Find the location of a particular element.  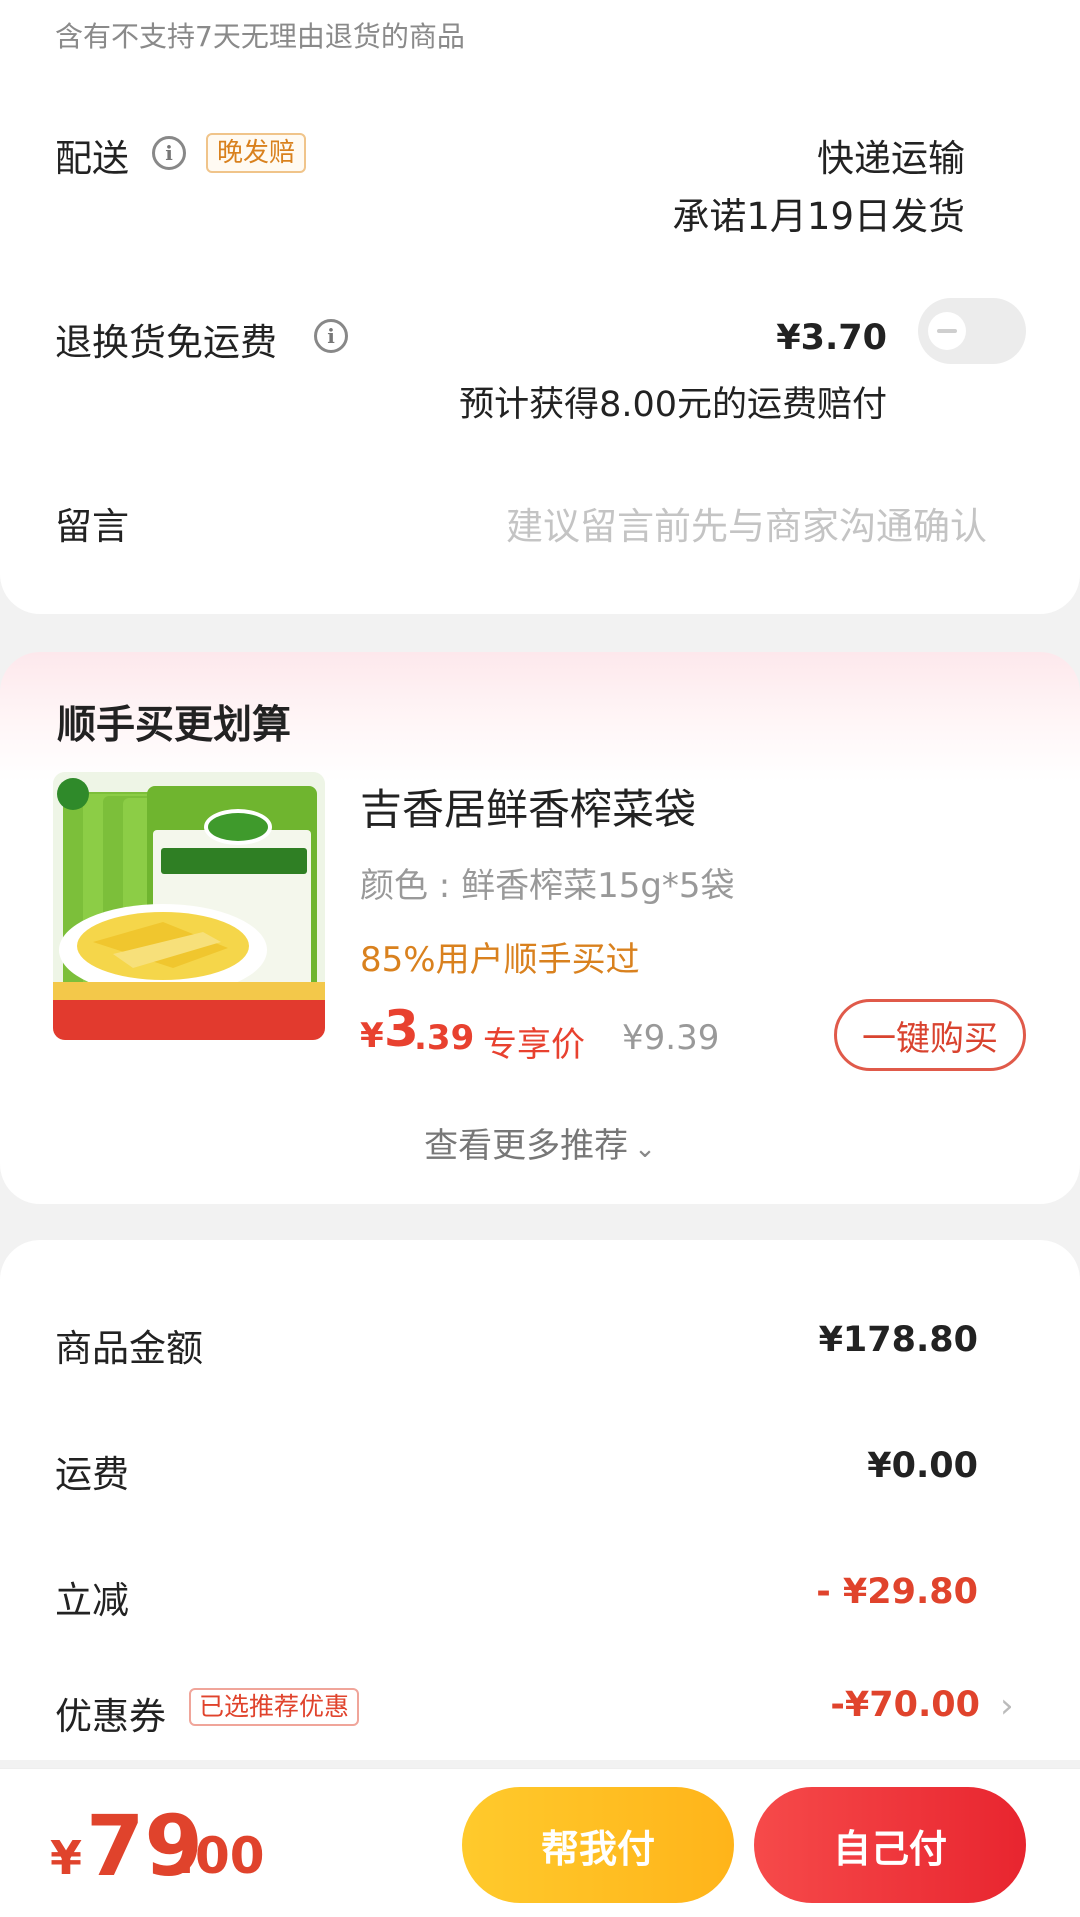

see-more-link: 查看更多推荐 ⌄ is located at coordinates (540, 1142).